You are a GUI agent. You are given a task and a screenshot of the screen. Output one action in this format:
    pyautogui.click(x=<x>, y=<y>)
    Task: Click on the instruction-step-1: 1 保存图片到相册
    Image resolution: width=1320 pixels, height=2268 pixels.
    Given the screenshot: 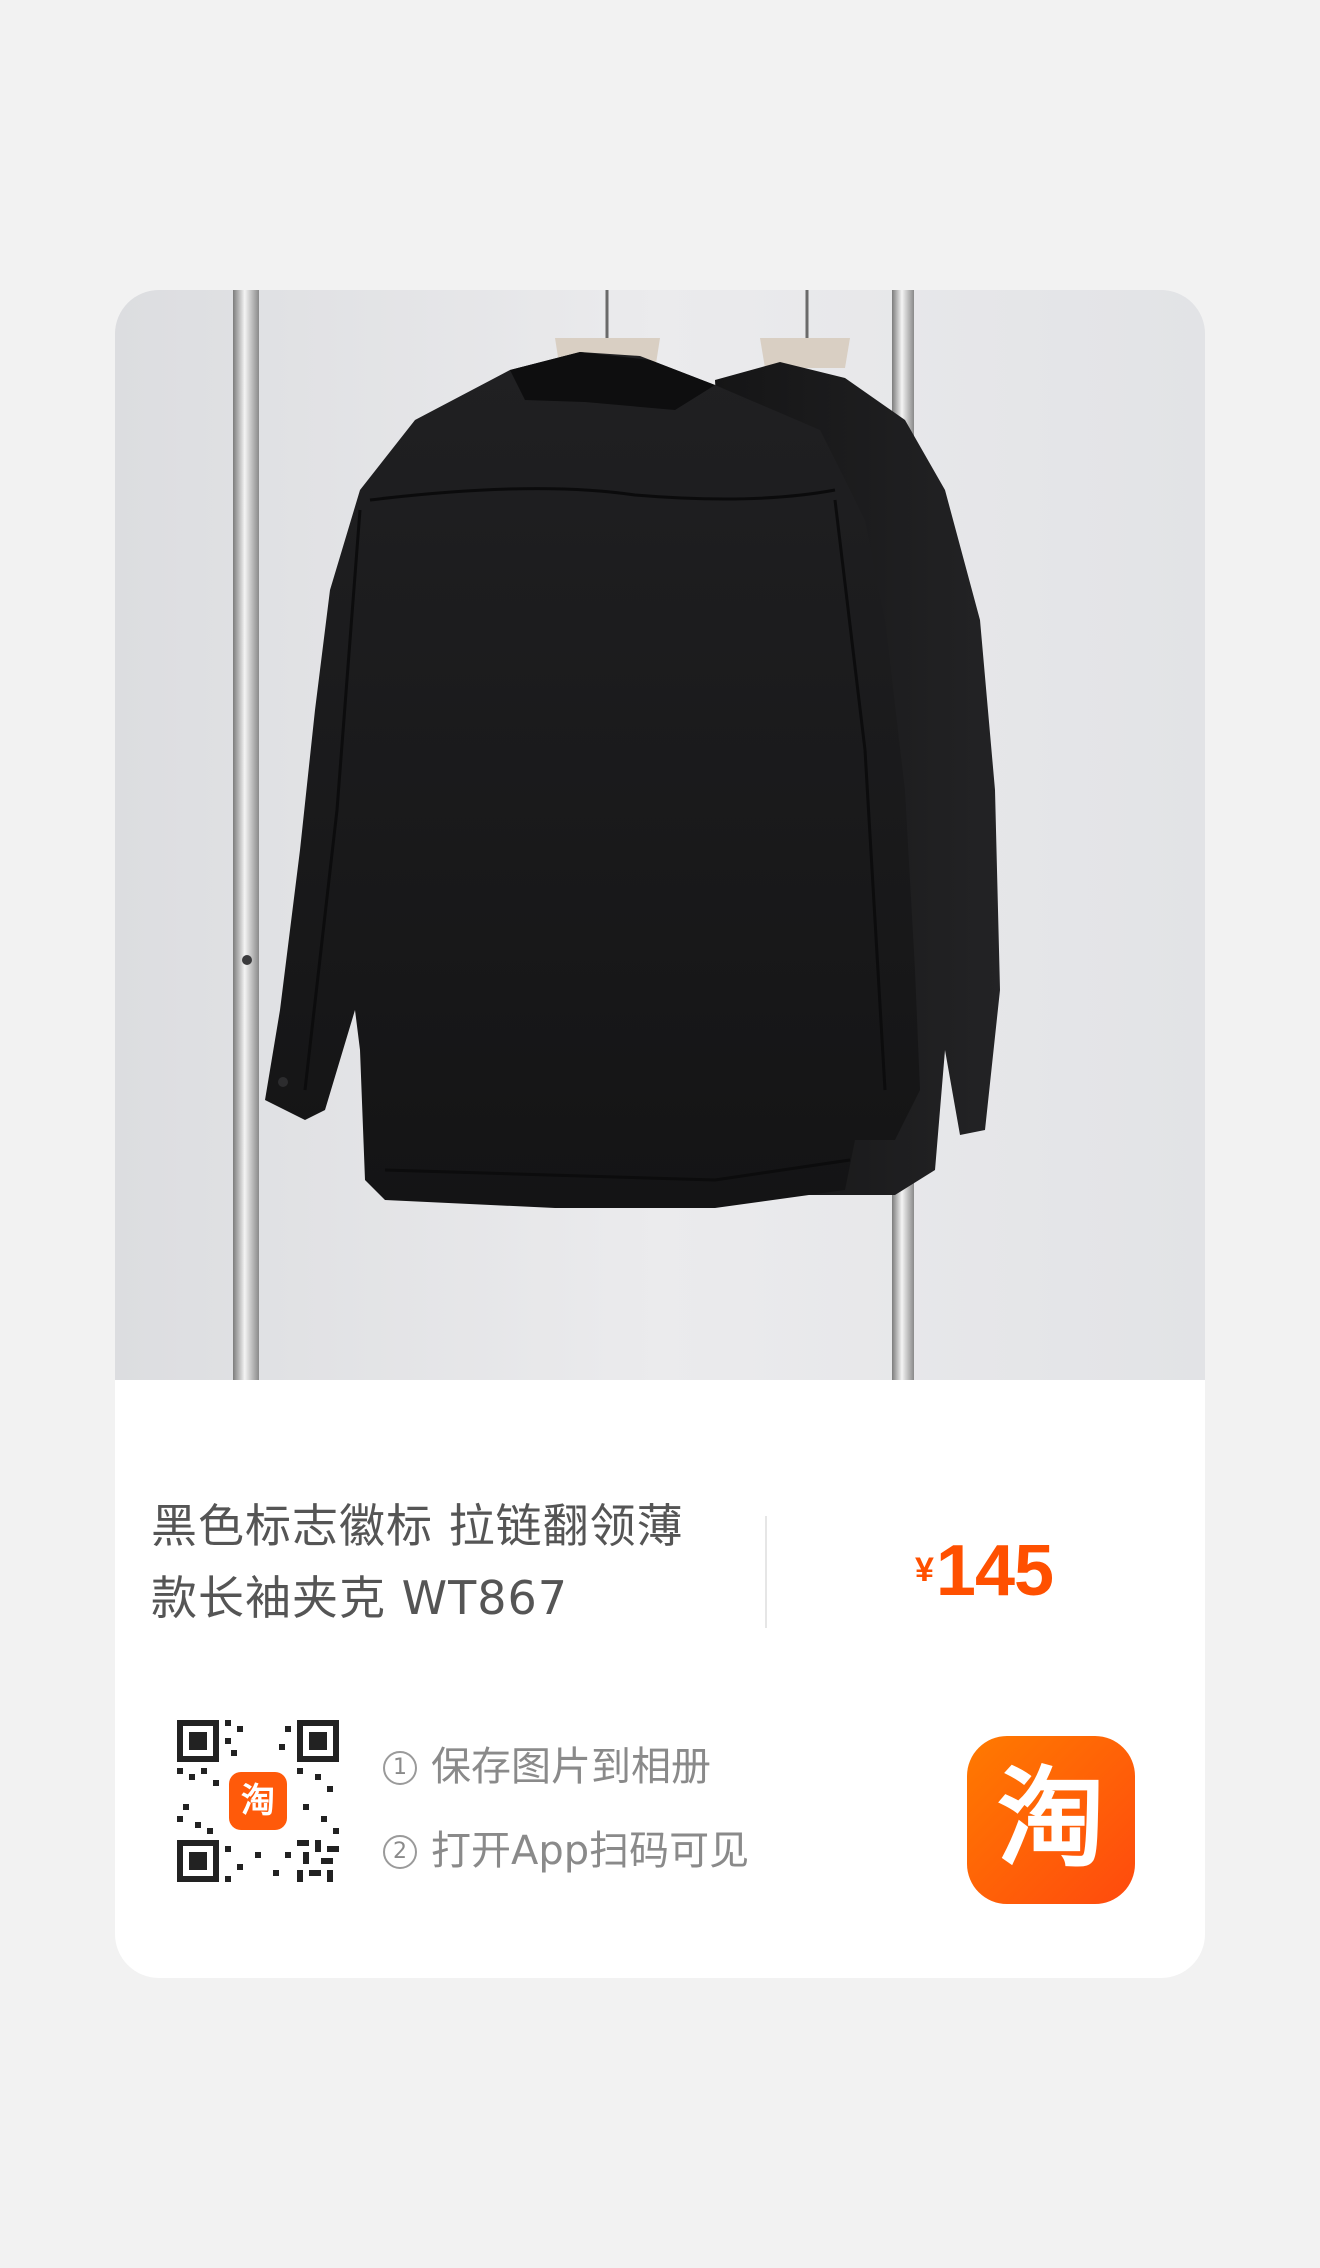 What is the action you would take?
    pyautogui.click(x=547, y=1767)
    